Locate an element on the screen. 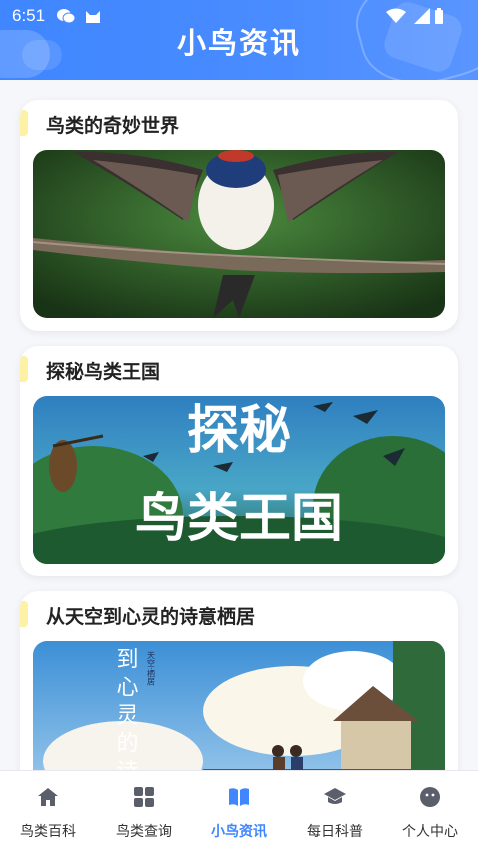  book-icon is located at coordinates (239, 797).